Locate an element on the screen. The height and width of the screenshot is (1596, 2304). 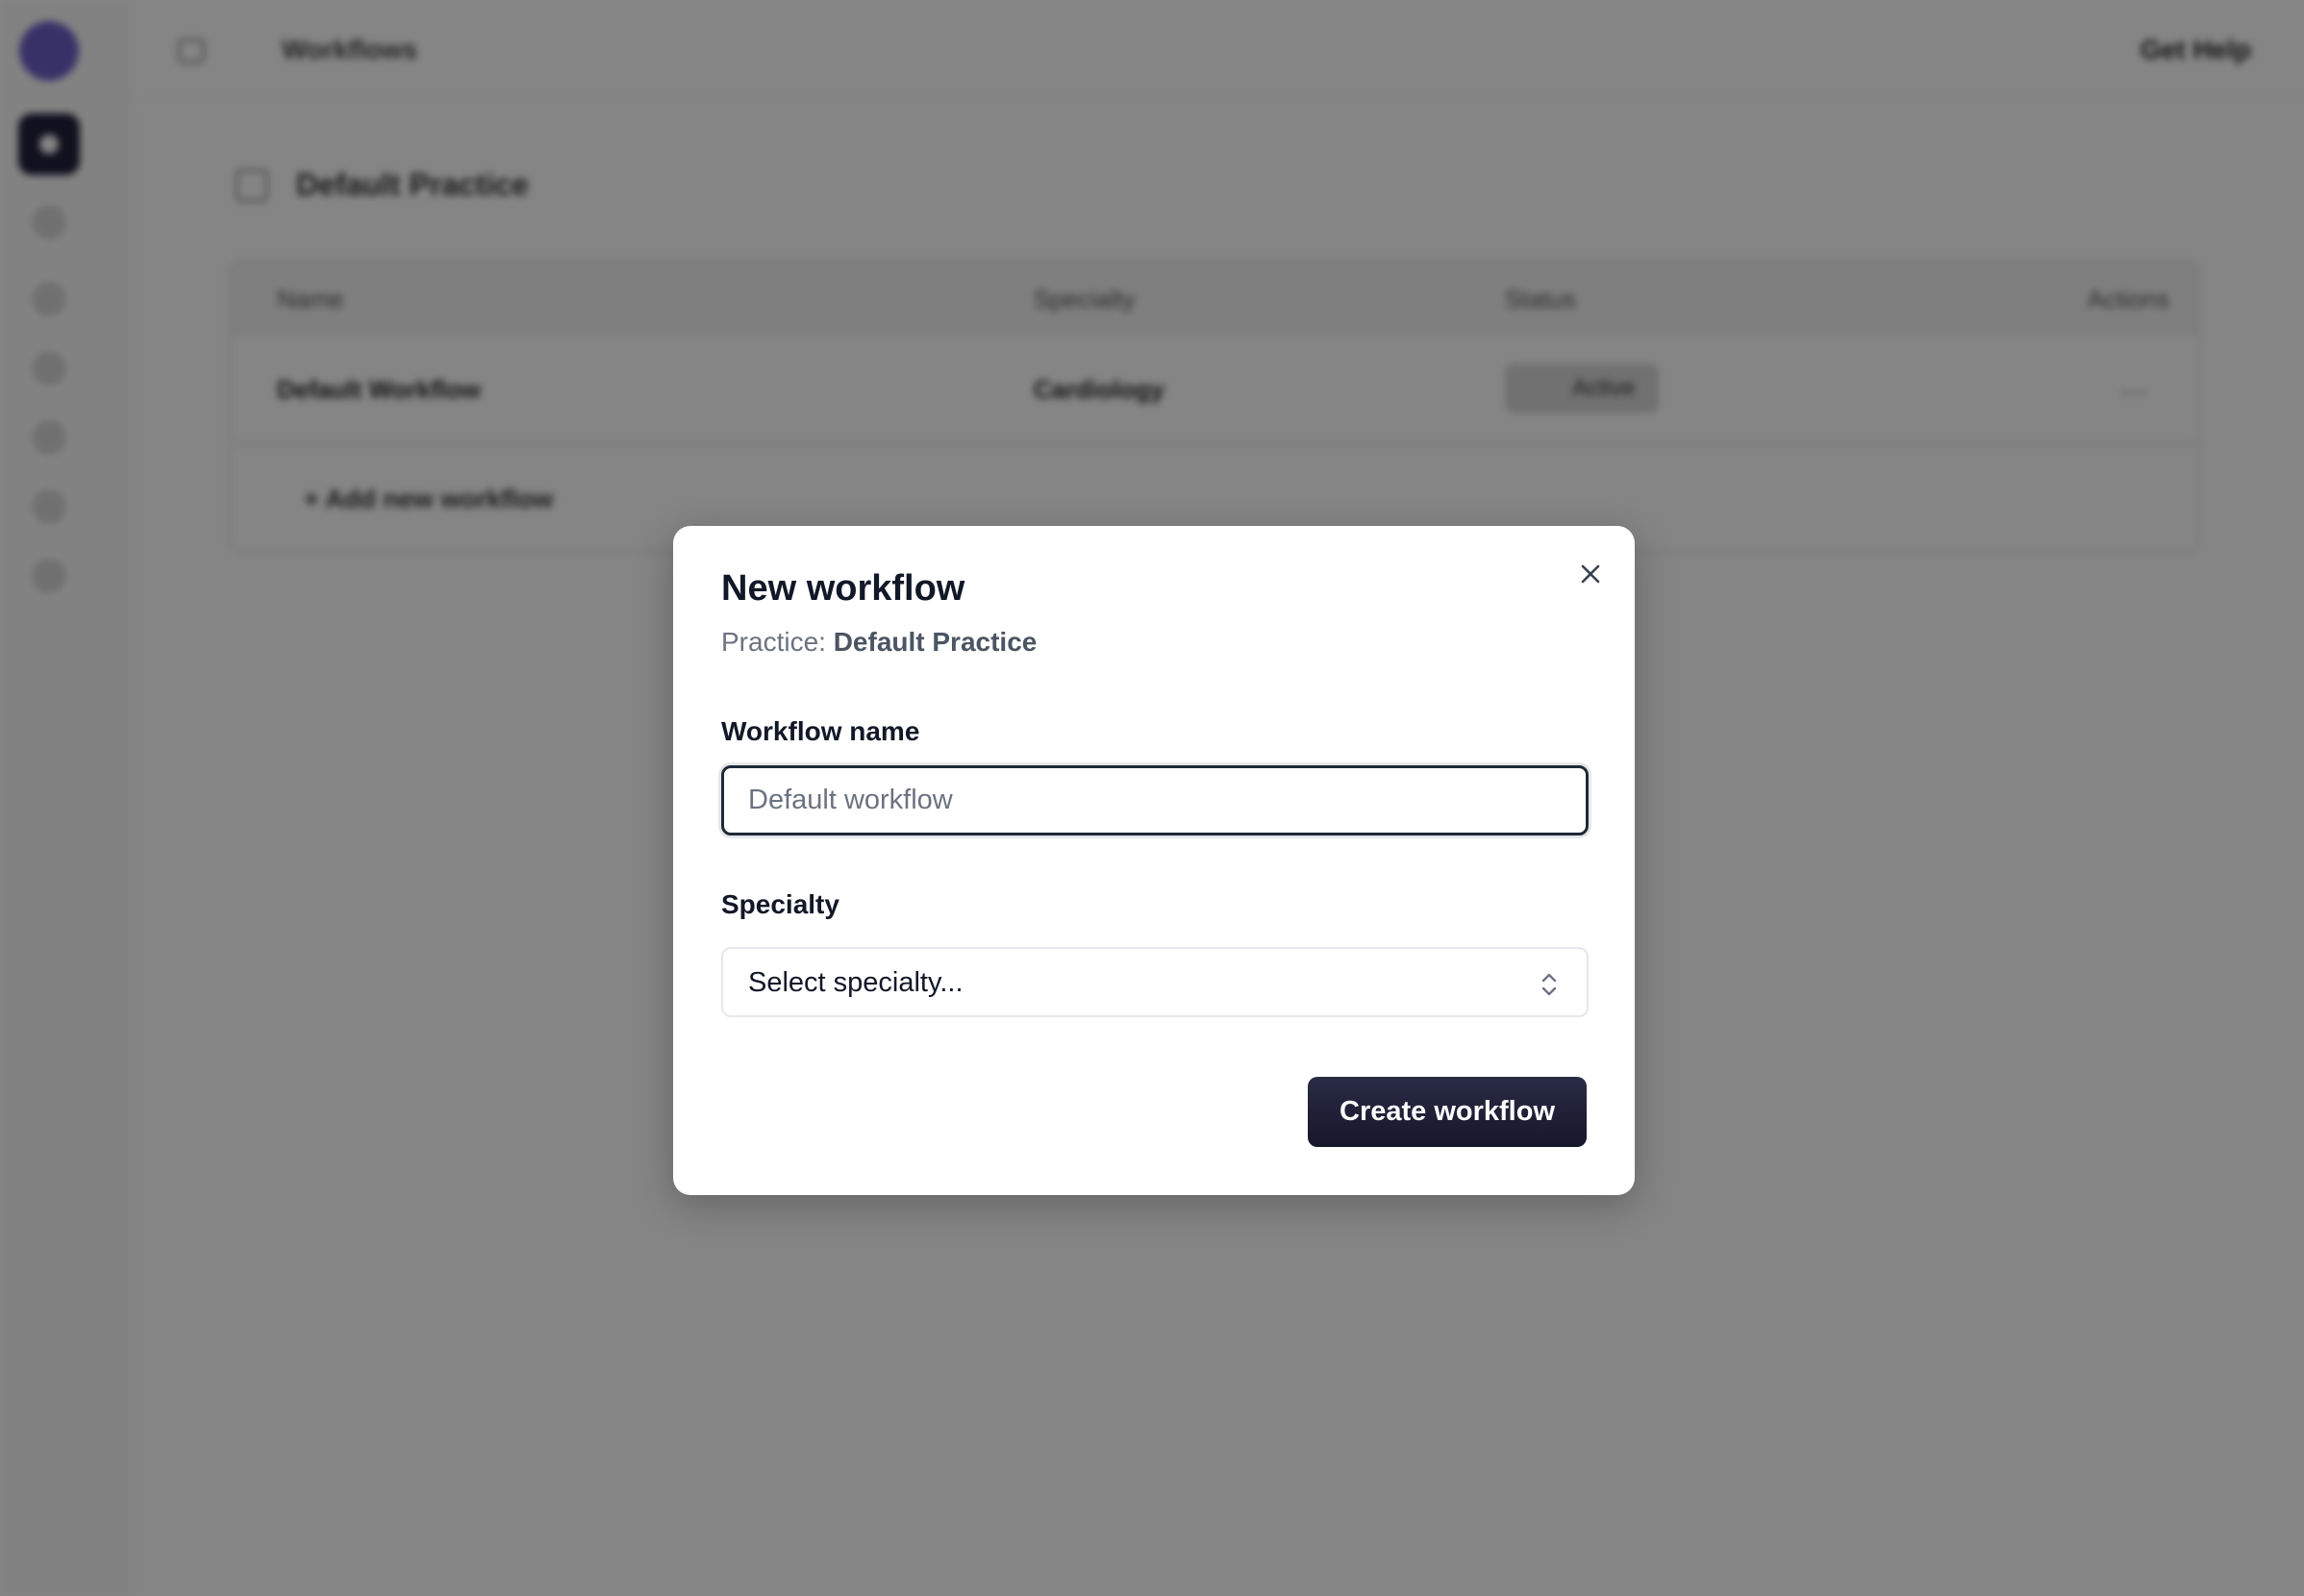
workflow-name-input is located at coordinates (1155, 800).